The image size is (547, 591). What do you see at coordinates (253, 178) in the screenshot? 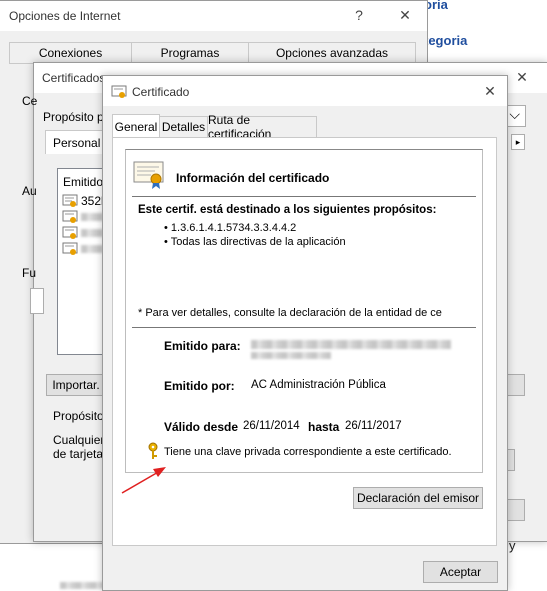
I see `info-title: Información del certificado` at bounding box center [253, 178].